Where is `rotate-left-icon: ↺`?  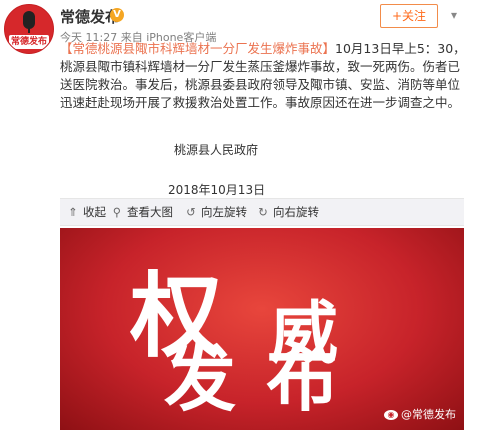 rotate-left-icon: ↺ is located at coordinates (191, 212).